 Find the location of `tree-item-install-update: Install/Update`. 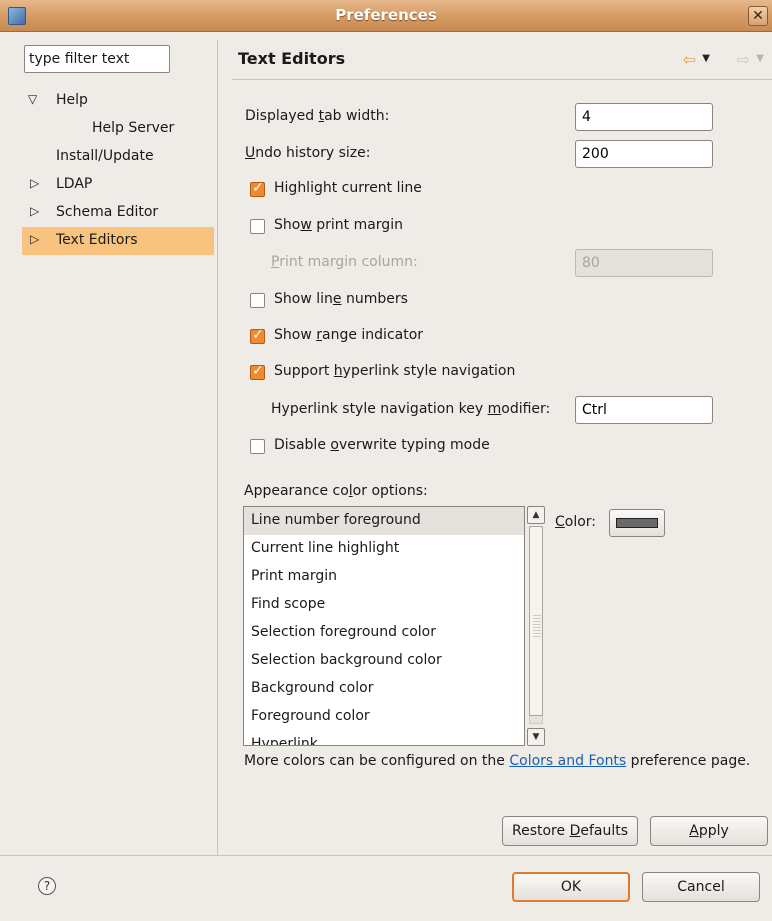

tree-item-install-update: Install/Update is located at coordinates (118, 157).